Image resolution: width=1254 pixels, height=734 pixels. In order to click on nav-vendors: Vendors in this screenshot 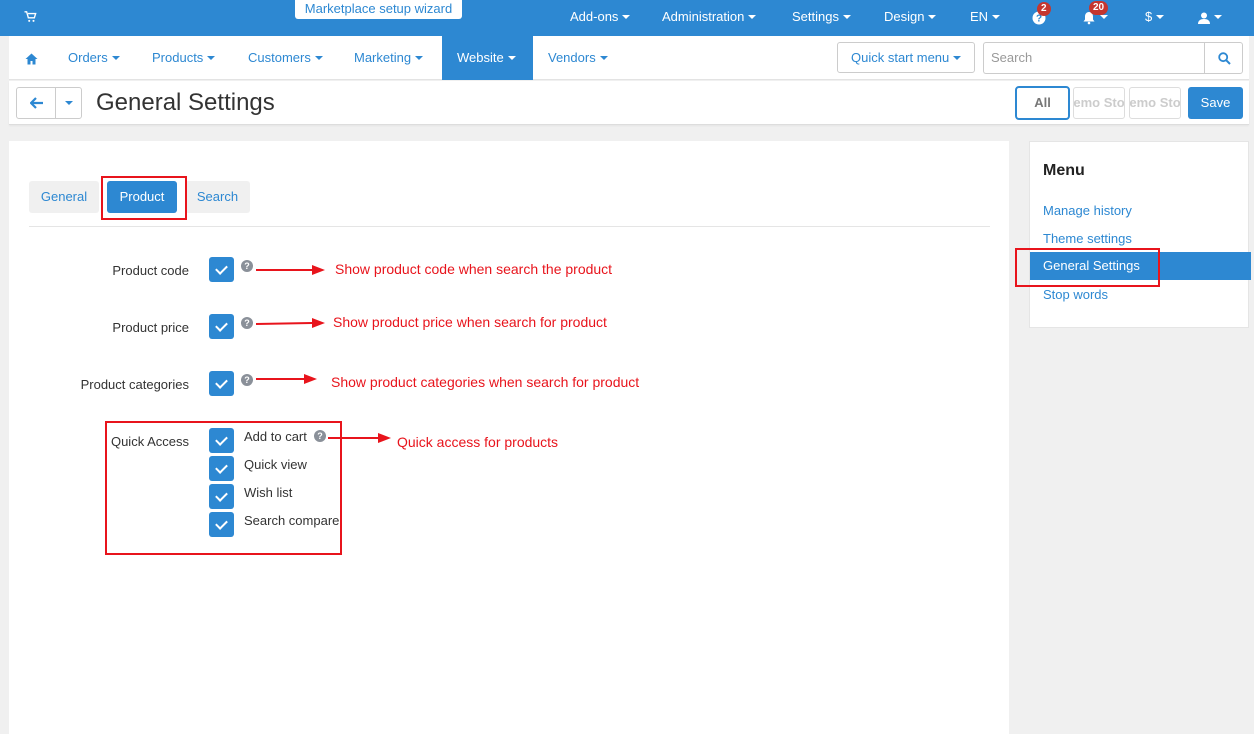, I will do `click(578, 58)`.